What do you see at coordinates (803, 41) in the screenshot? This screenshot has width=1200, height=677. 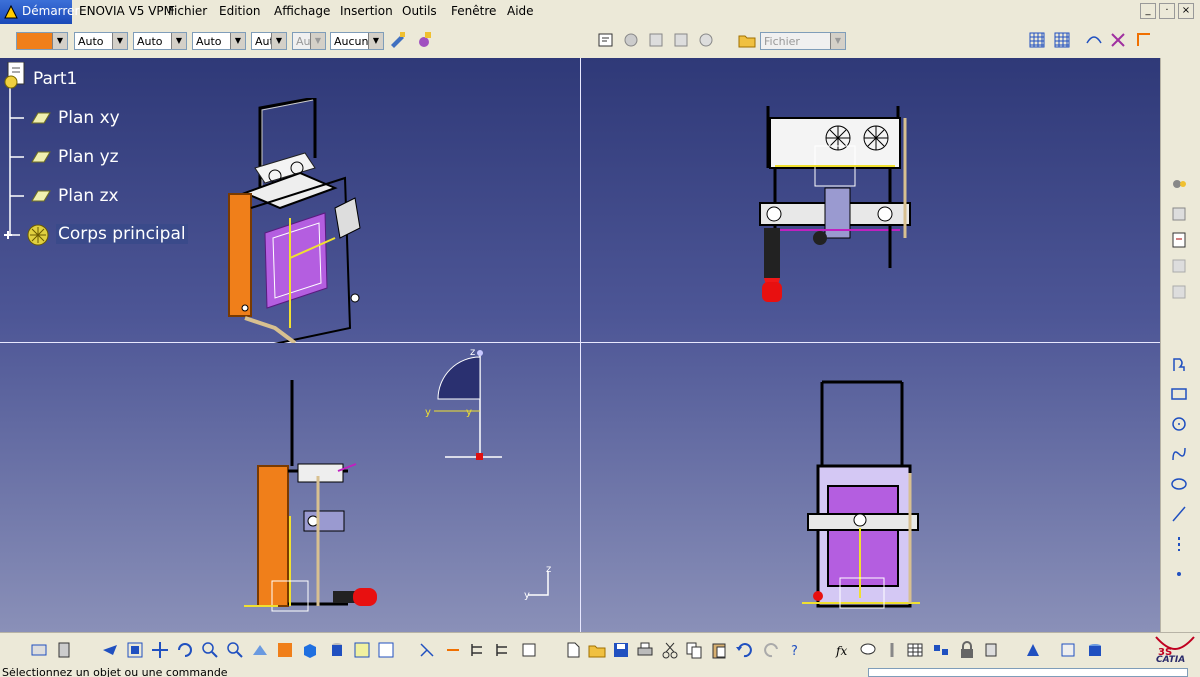 I see `file-combo: Fichier ▼` at bounding box center [803, 41].